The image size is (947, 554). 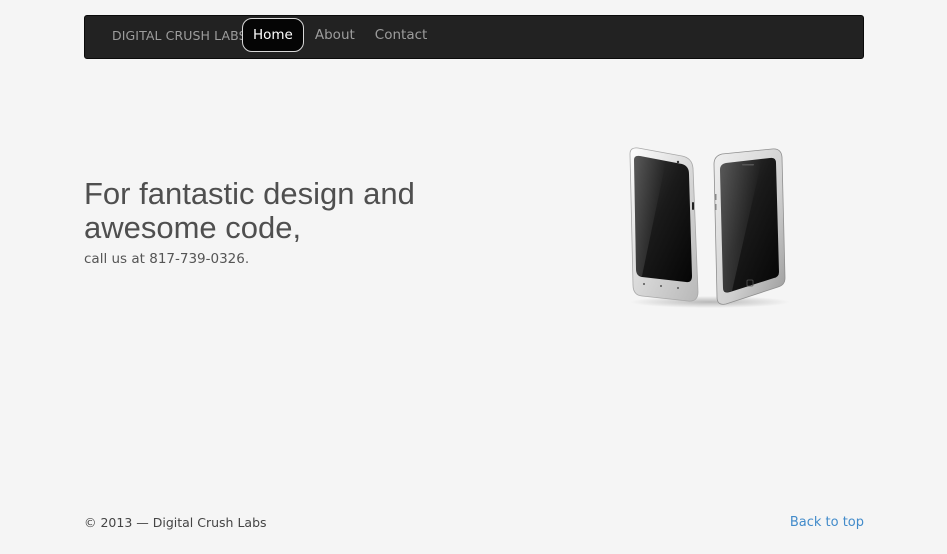 I want to click on nav-link-contact: Contact, so click(x=401, y=35).